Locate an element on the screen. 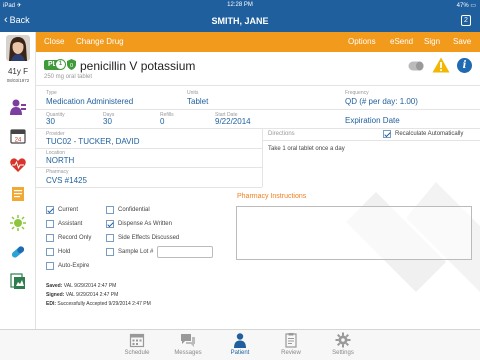 The width and height of the screenshot is (480, 360). tab-review: Review is located at coordinates (291, 344).